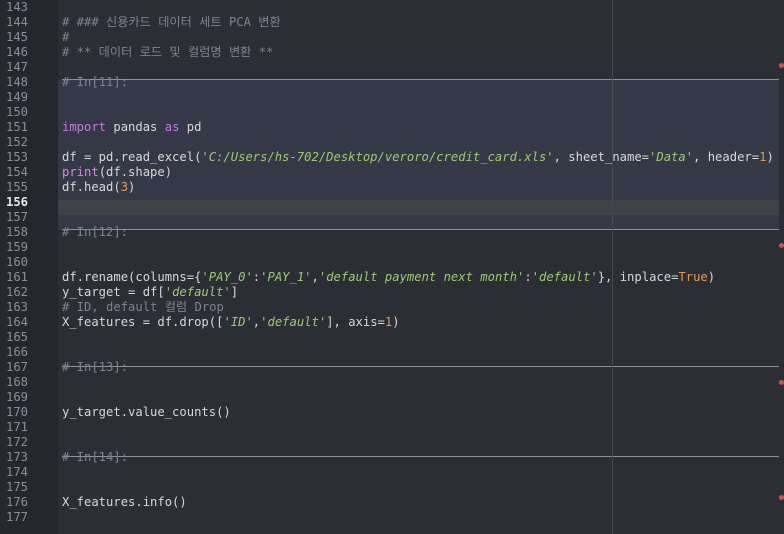  Describe the element at coordinates (16, 307) in the screenshot. I see `line-number: 163` at that location.